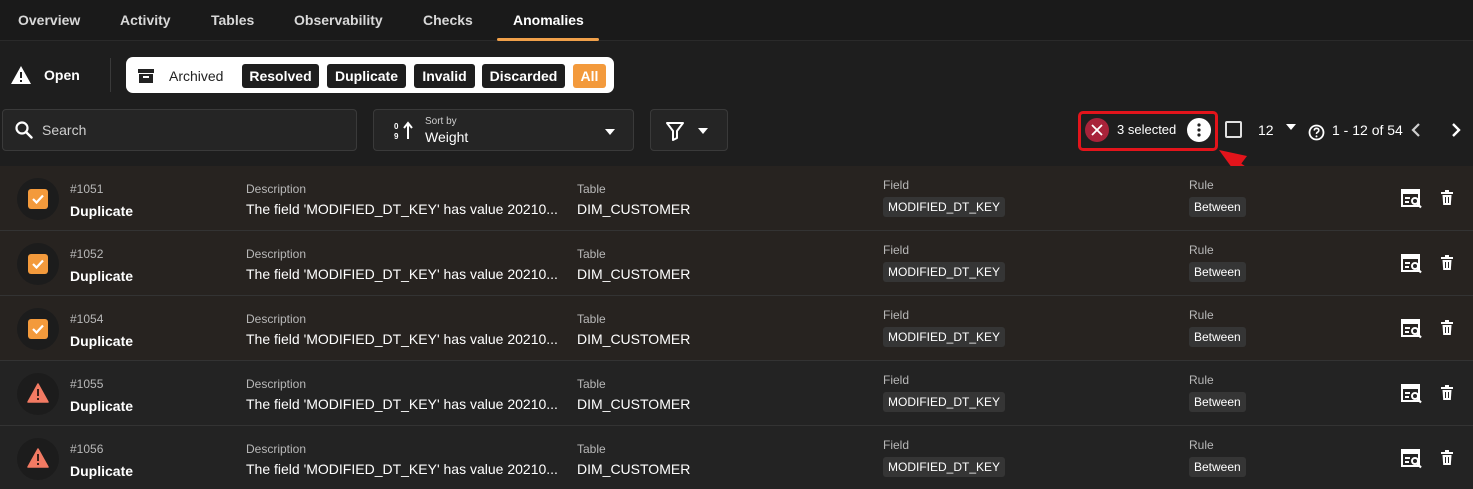  What do you see at coordinates (1233, 129) in the screenshot?
I see `select-all-checkbox` at bounding box center [1233, 129].